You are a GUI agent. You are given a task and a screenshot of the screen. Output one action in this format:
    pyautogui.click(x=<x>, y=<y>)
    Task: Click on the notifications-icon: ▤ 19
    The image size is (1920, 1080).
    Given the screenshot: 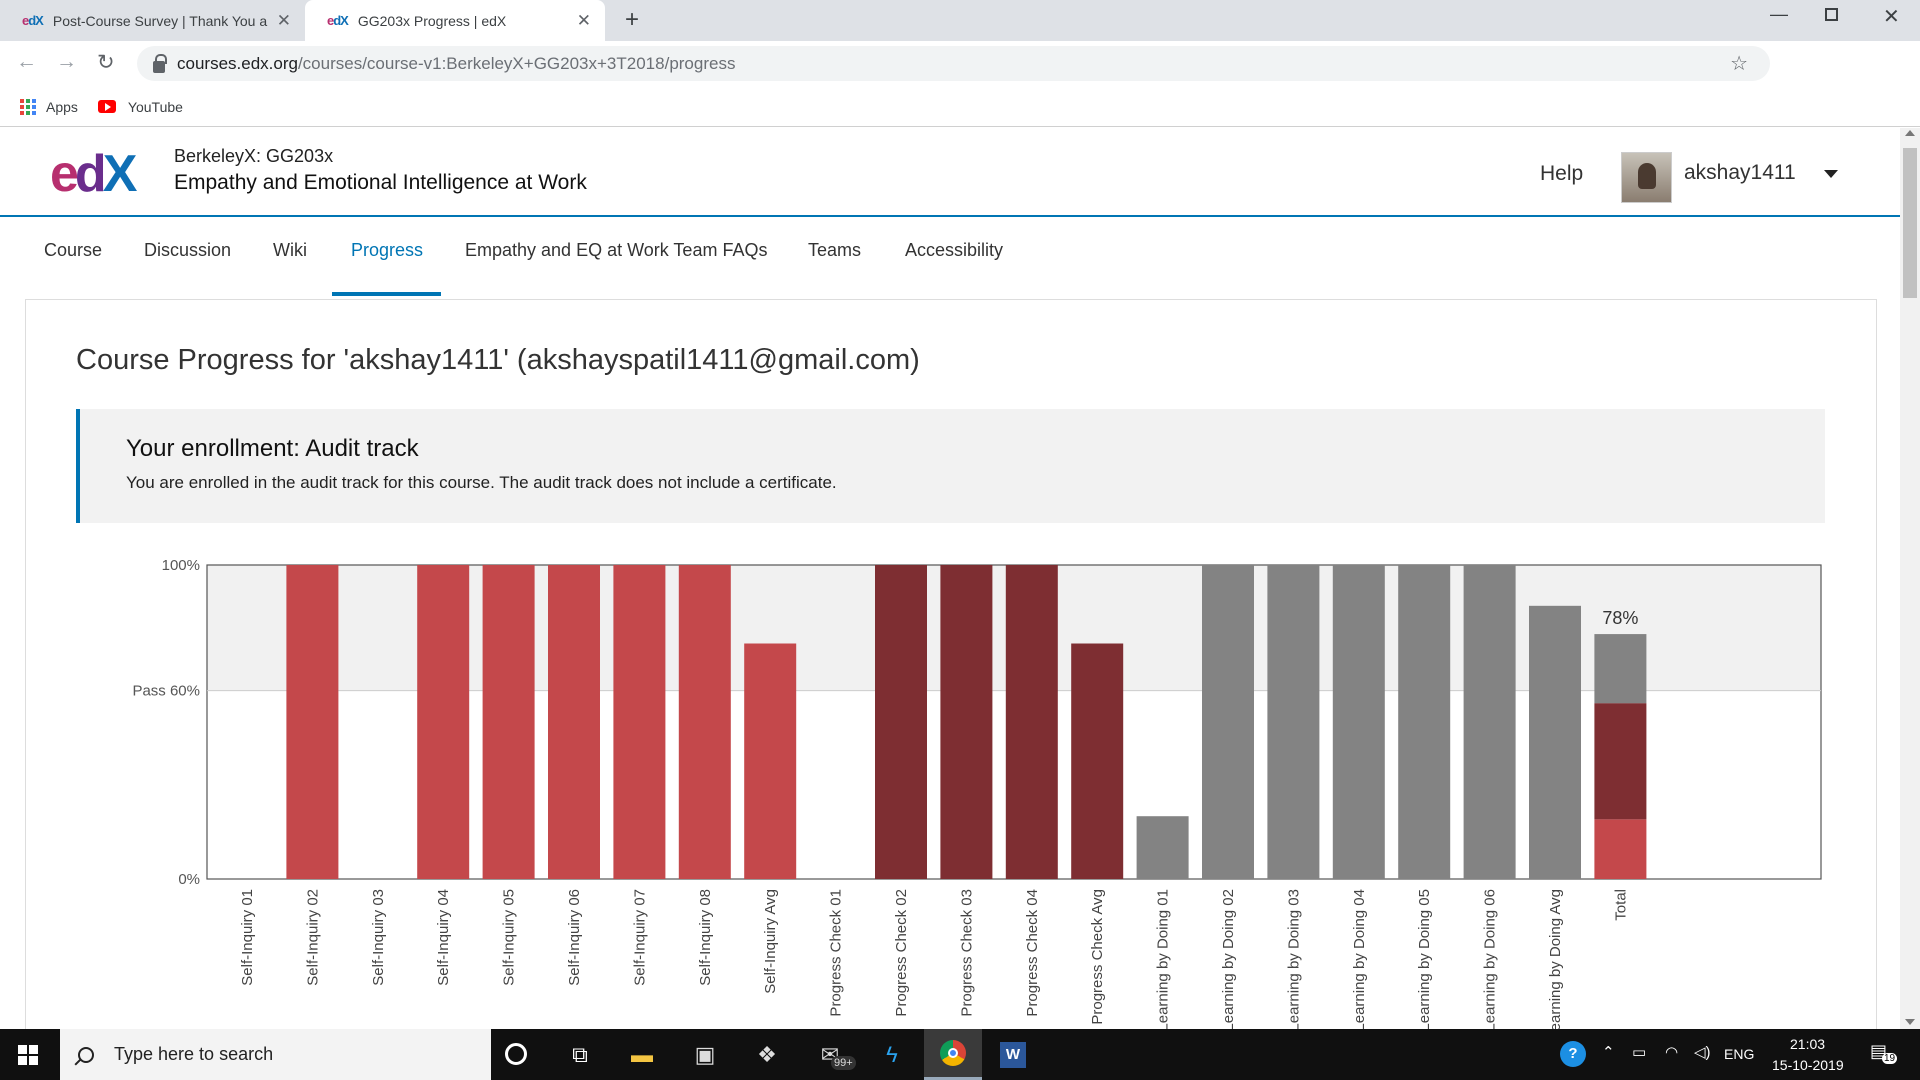 What is the action you would take?
    pyautogui.click(x=1884, y=1052)
    